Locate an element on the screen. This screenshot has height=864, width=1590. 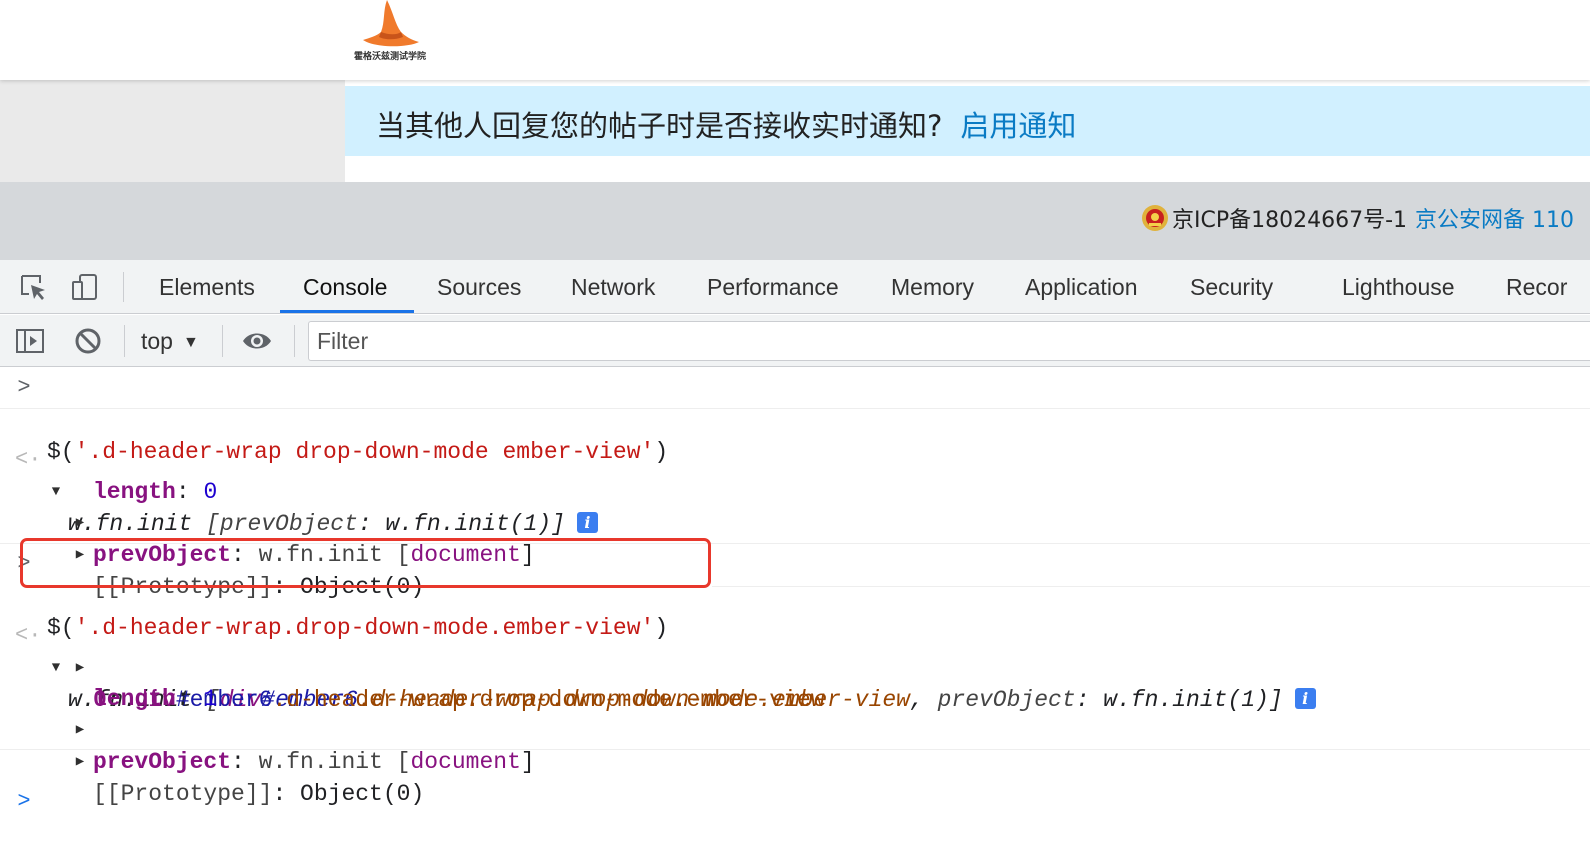
highlight-annotation-box is located at coordinates (365, 563).